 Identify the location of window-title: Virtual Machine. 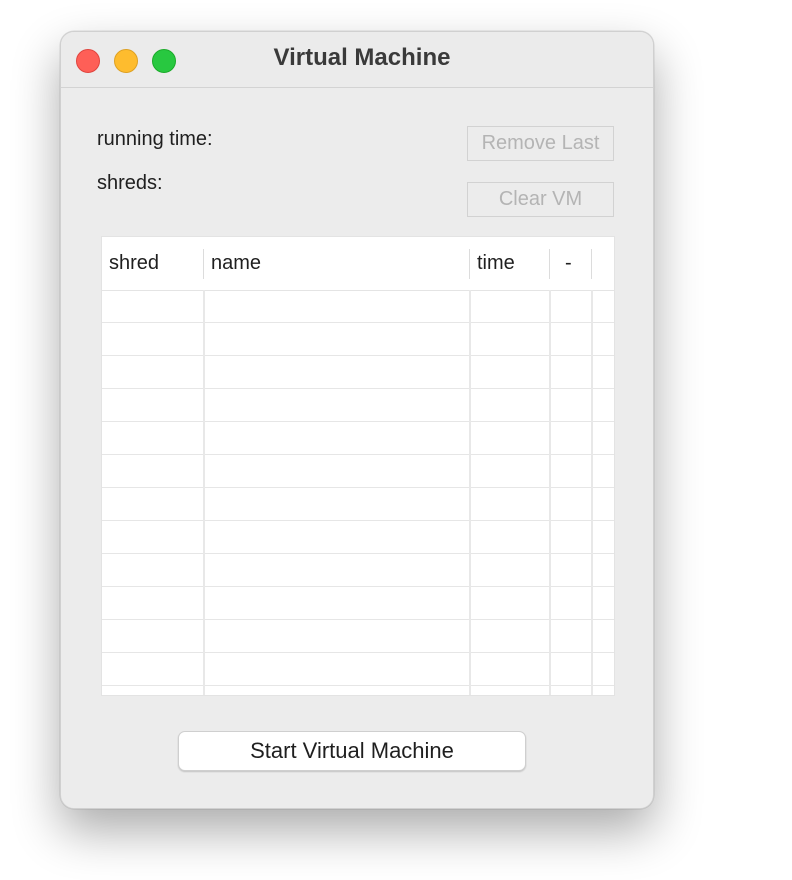
(362, 57).